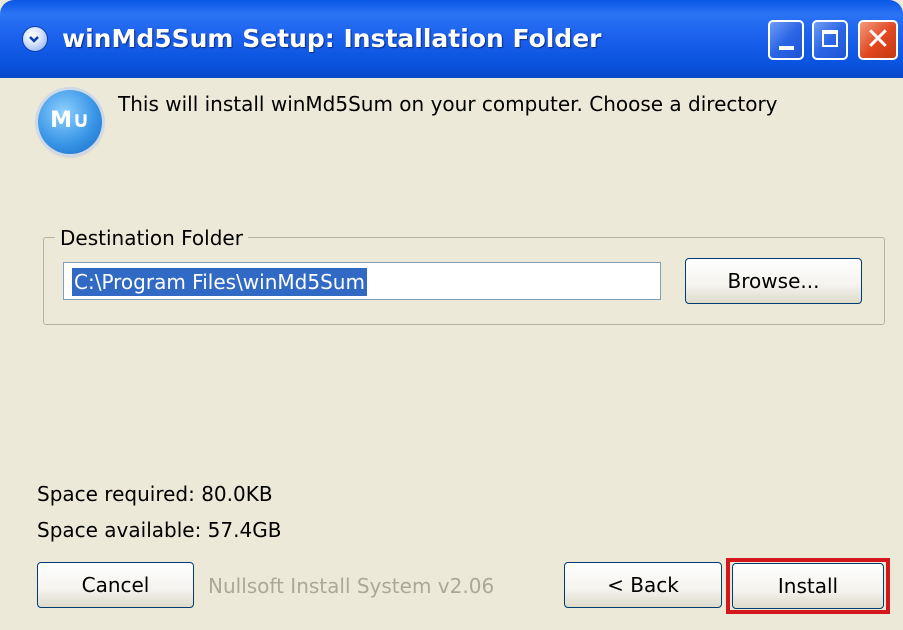  What do you see at coordinates (786, 40) in the screenshot?
I see `minimize-button` at bounding box center [786, 40].